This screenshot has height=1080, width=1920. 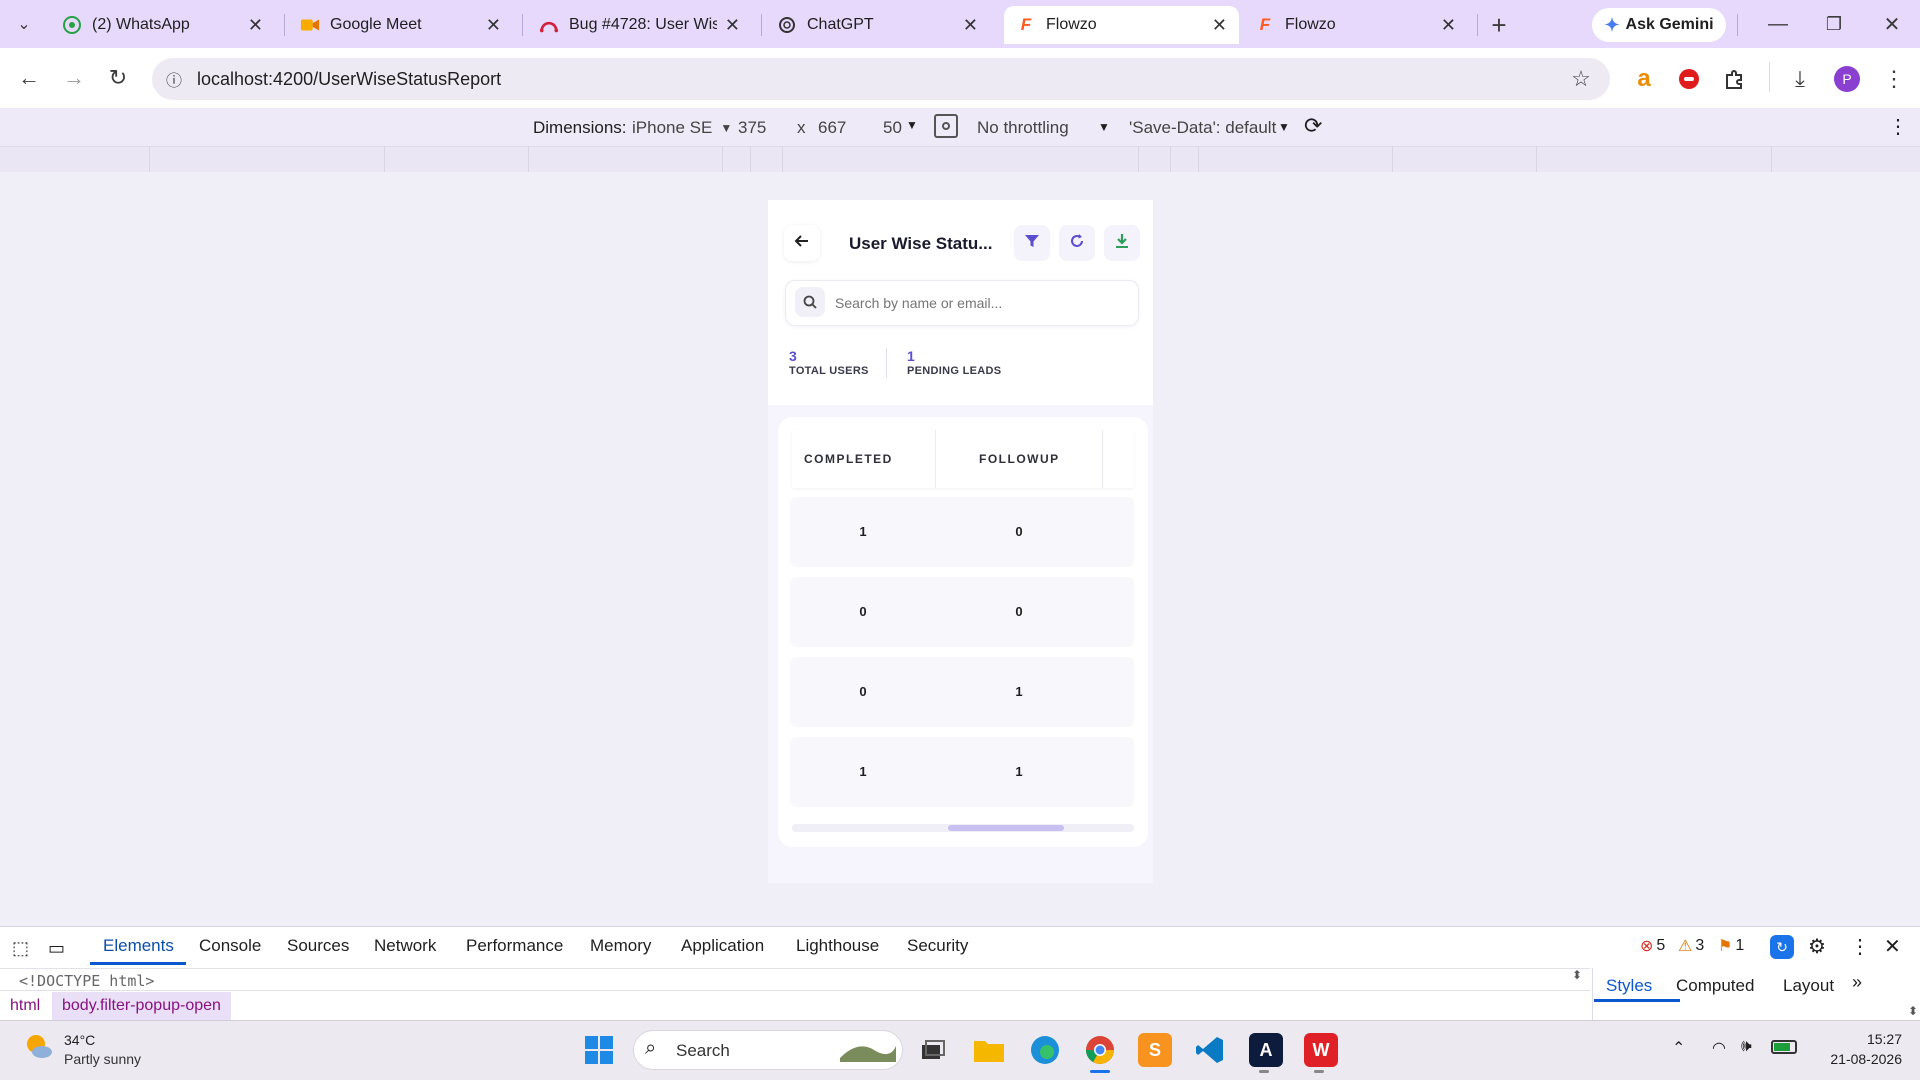 I want to click on devtools-tab-lighthouse: Lighthouse, so click(x=837, y=946).